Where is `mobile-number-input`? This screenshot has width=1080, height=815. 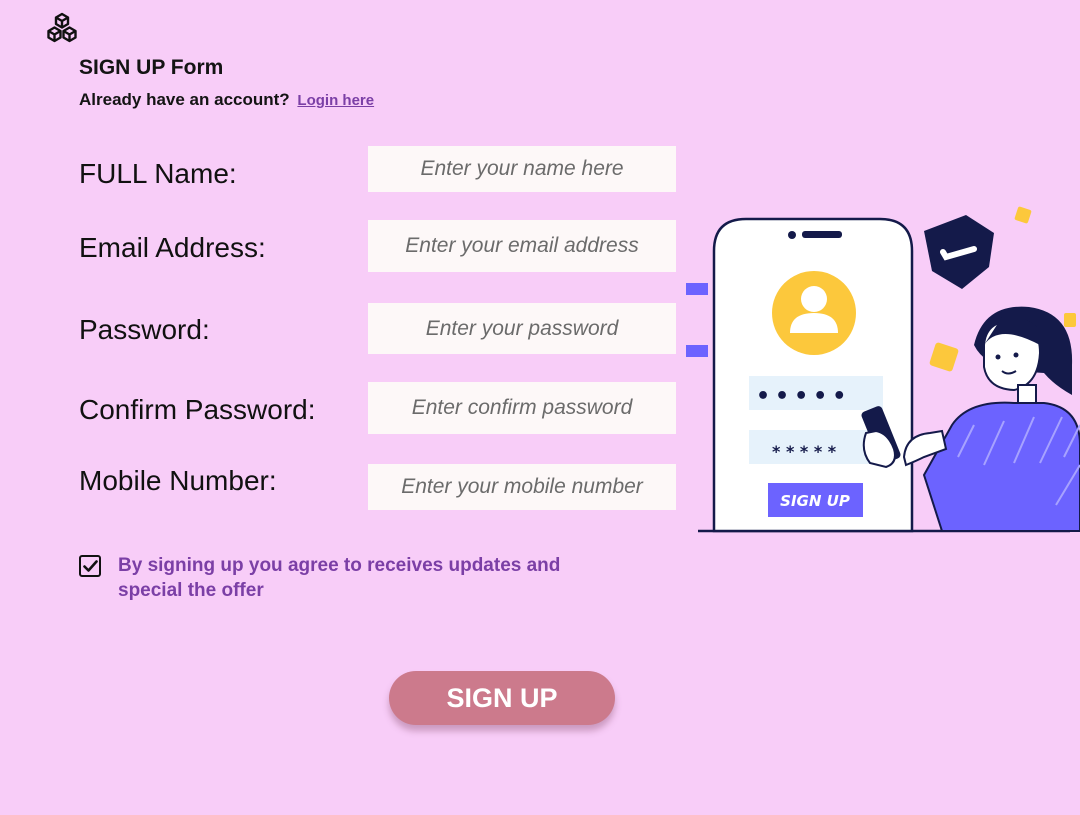
mobile-number-input is located at coordinates (522, 487).